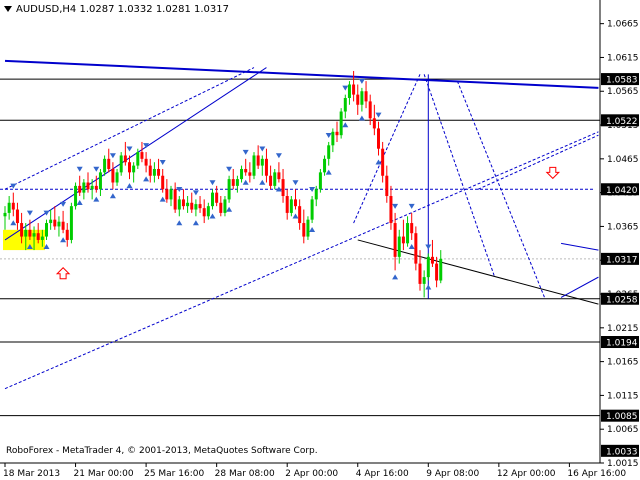  What do you see at coordinates (622, 344) in the screenshot?
I see `level-price-label: 1.0194` at bounding box center [622, 344].